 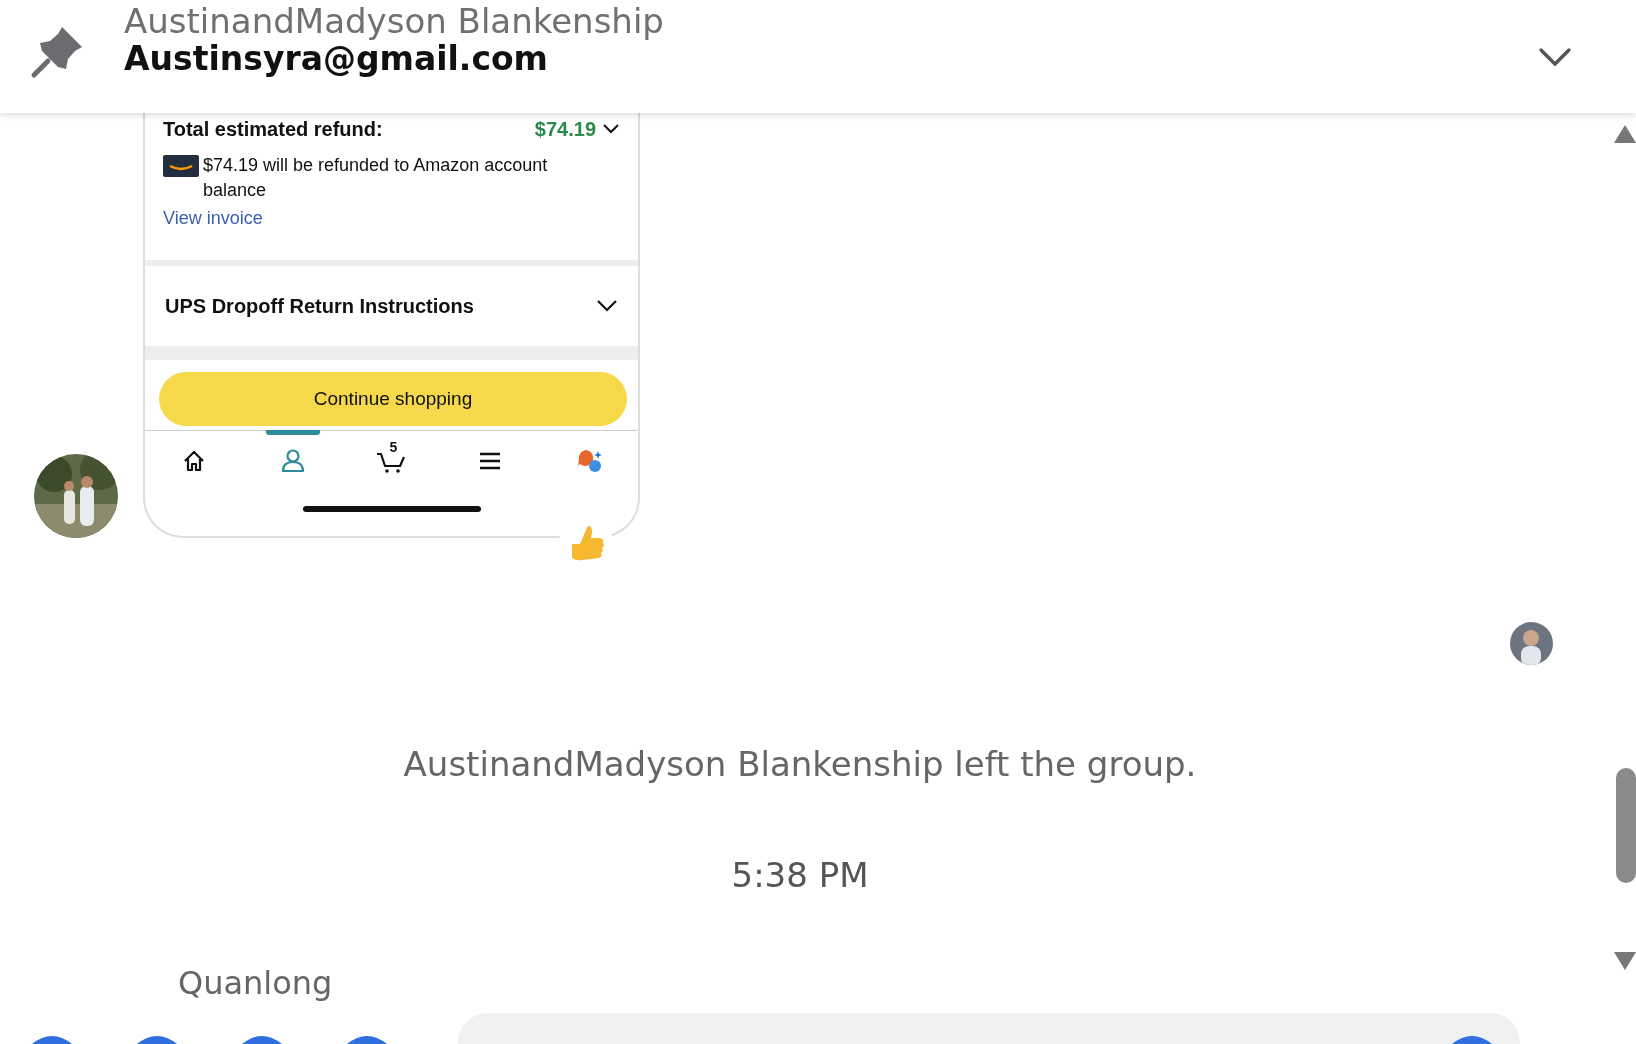 What do you see at coordinates (1625, 961) in the screenshot?
I see `scroll-down-icon` at bounding box center [1625, 961].